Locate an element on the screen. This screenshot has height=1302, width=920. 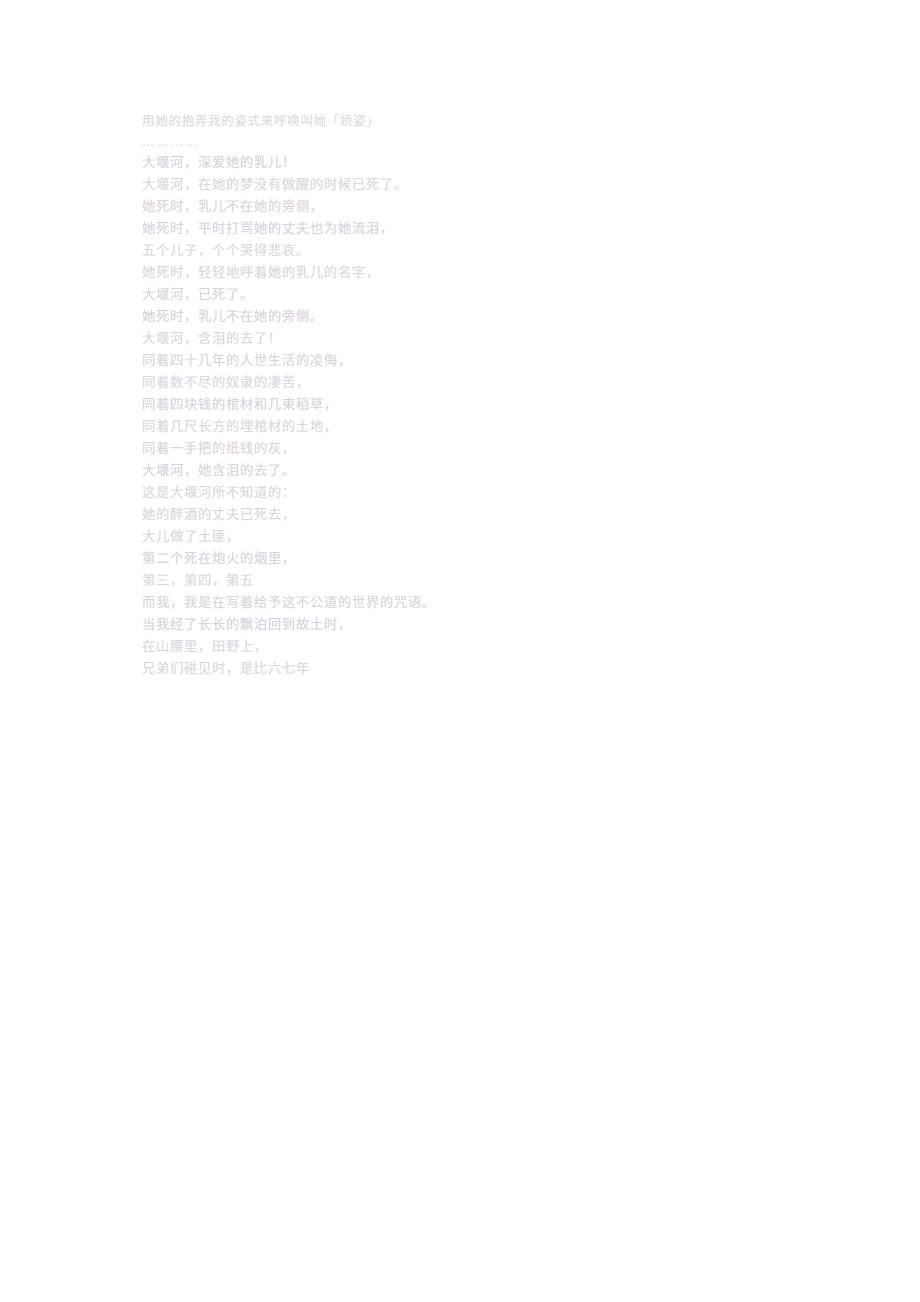
text-line: 而我，我是在写着给予这不公道的世界的咒语。 is located at coordinates (289, 603).